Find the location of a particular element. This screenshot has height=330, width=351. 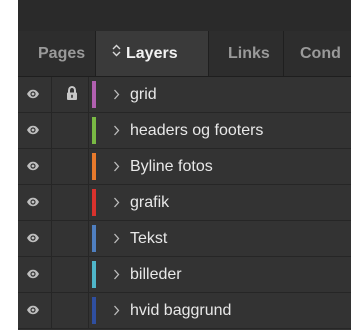

layer-name: hvid baggrund is located at coordinates (180, 310).